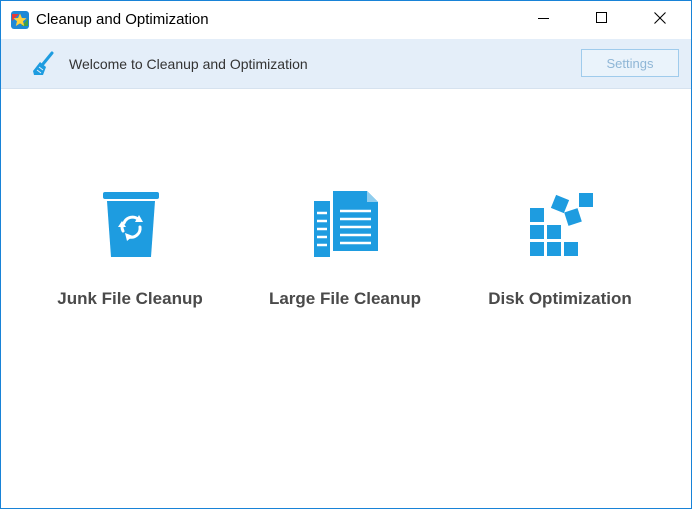 The height and width of the screenshot is (509, 692). I want to click on close-icon, so click(660, 20).